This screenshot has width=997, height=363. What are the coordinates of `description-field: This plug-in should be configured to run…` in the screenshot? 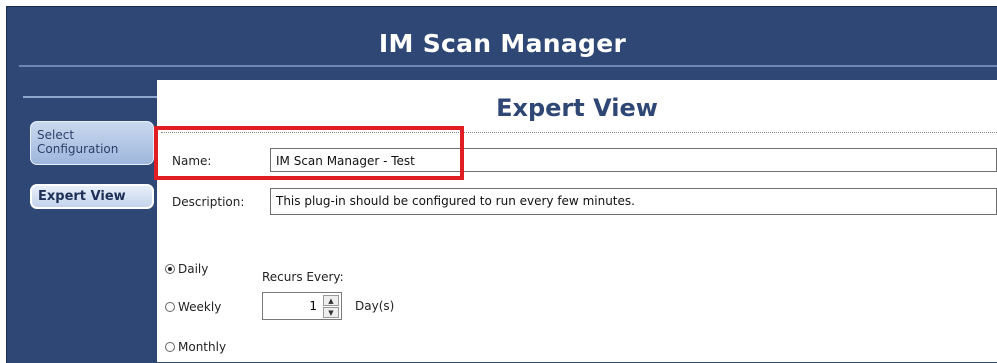 It's located at (633, 201).